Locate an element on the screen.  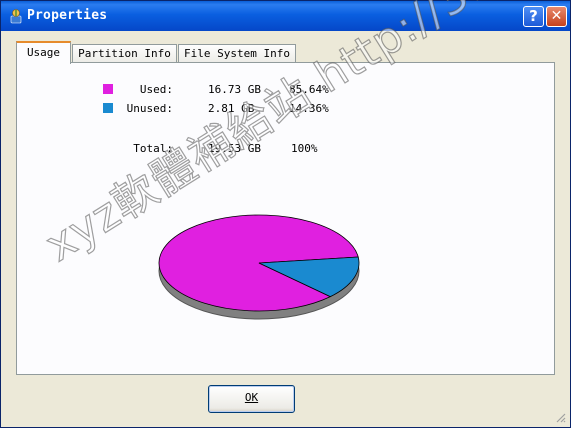
unused-label: Unused: is located at coordinates (149, 108).